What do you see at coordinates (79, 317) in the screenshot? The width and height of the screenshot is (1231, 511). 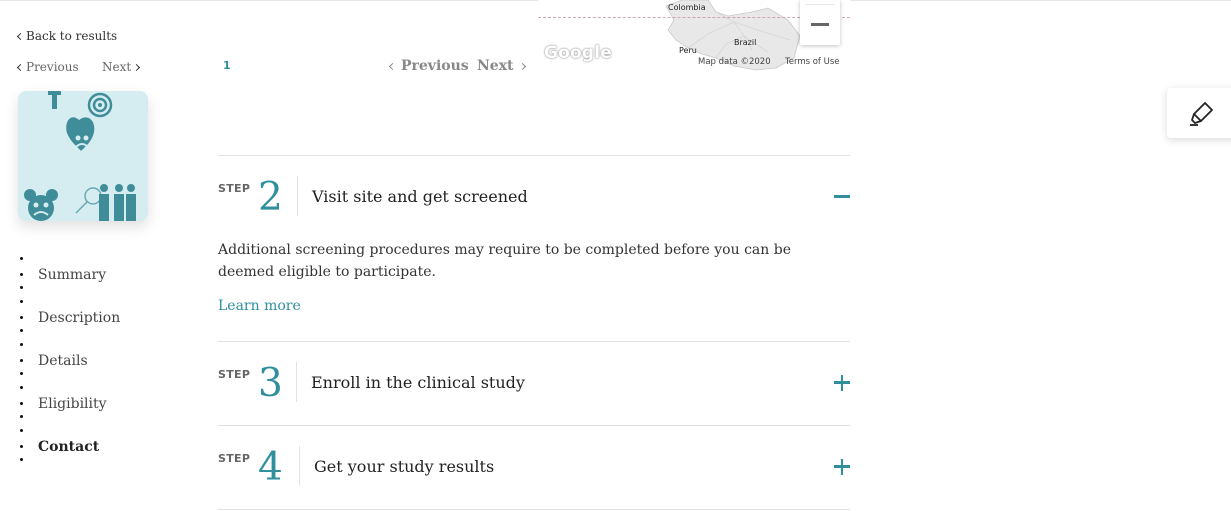 I see `sidebar-item-label: Description` at bounding box center [79, 317].